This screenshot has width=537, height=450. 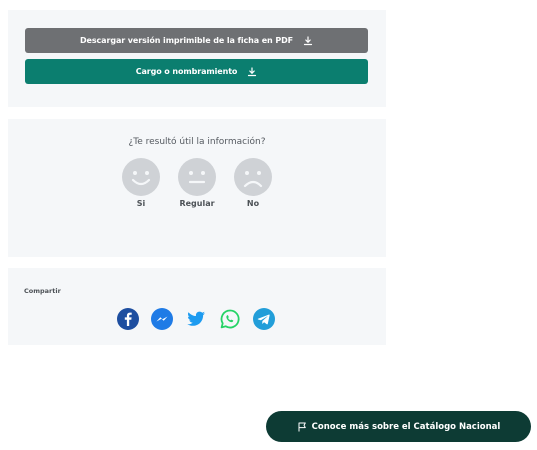 I want to click on messenger-icon, so click(x=162, y=319).